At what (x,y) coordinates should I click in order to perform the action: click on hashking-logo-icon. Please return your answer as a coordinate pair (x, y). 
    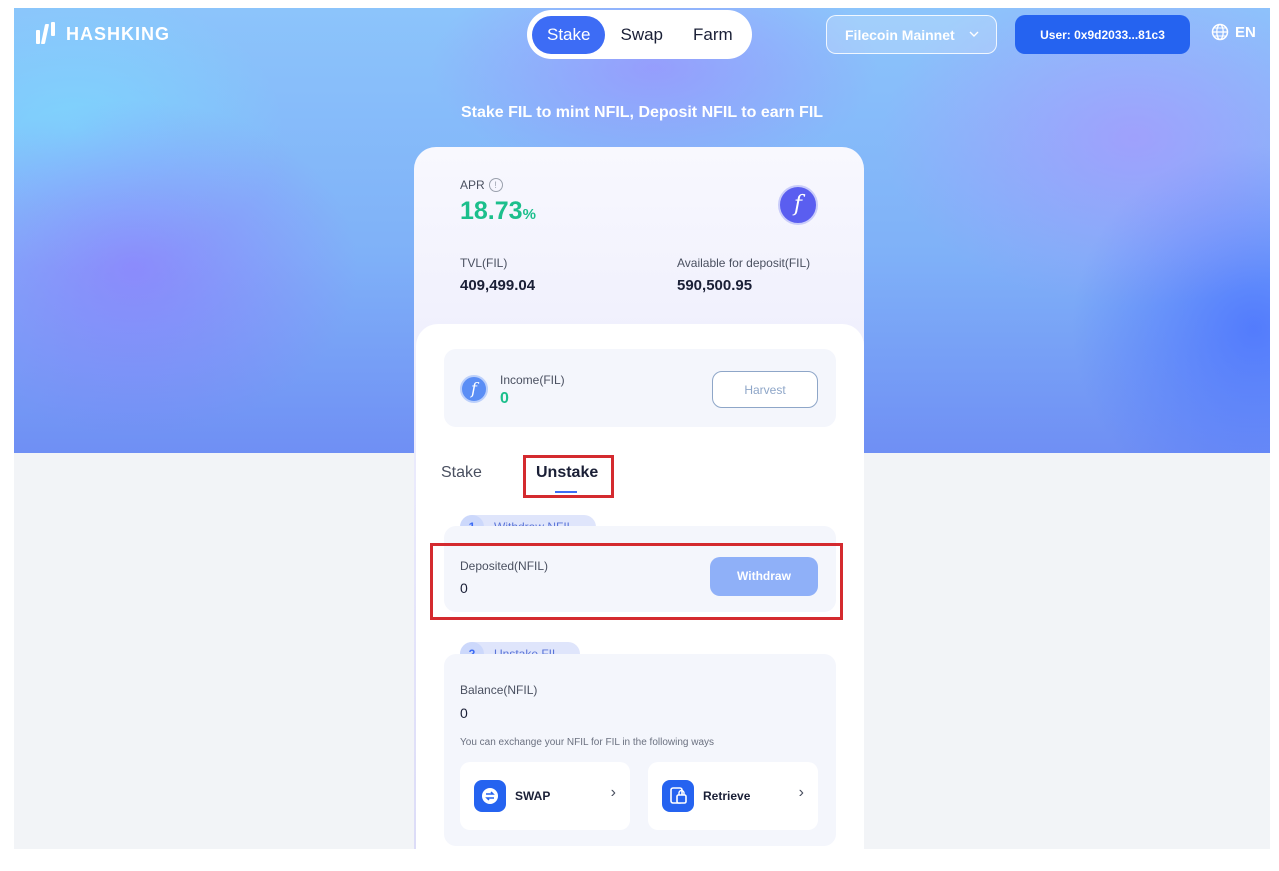
    Looking at the image, I should click on (47, 34).